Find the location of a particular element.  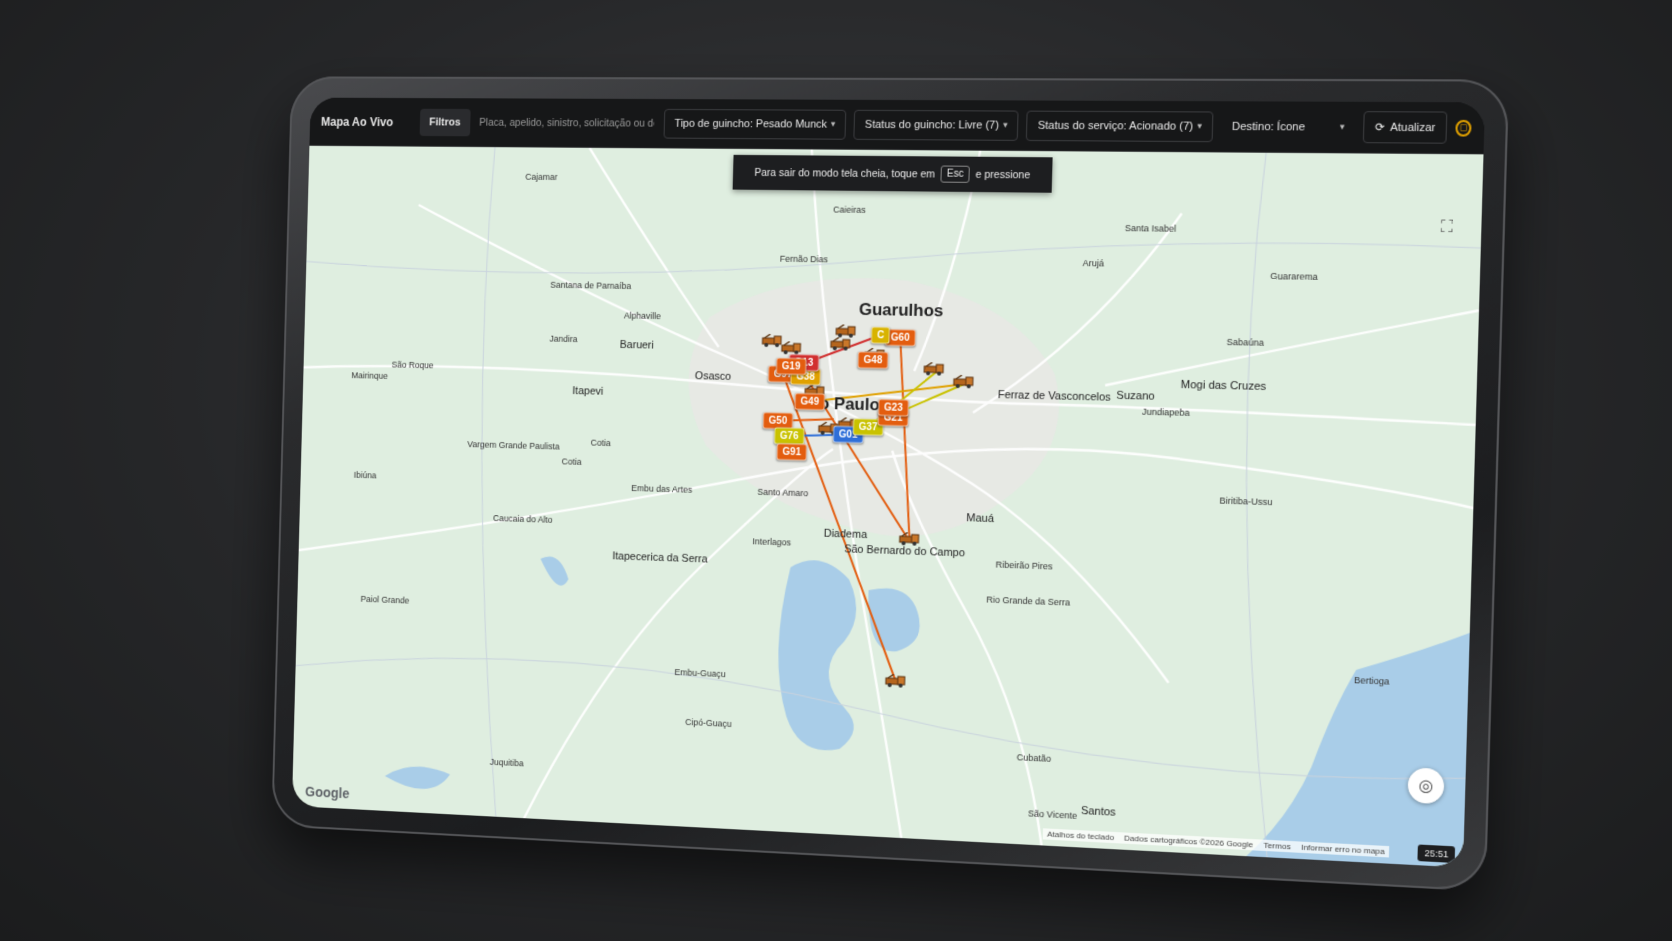

tow-type-label: Tipo de guincho: Pesado Munck is located at coordinates (750, 123).